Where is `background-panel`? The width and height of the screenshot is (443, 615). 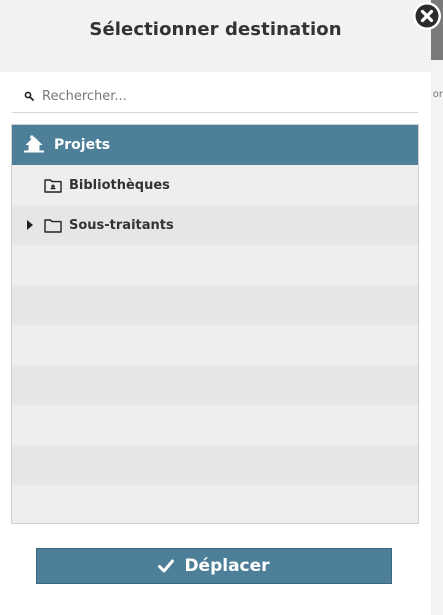 background-panel is located at coordinates (437, 337).